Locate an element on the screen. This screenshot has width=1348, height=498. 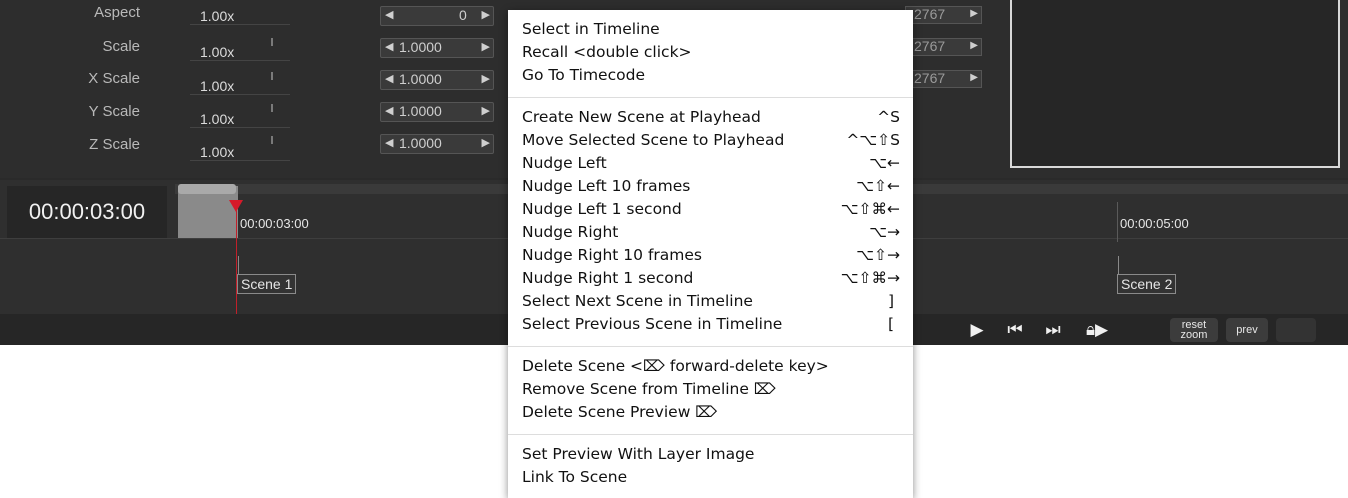
reset-zoom-button: reset zoom is located at coordinates (1194, 330).